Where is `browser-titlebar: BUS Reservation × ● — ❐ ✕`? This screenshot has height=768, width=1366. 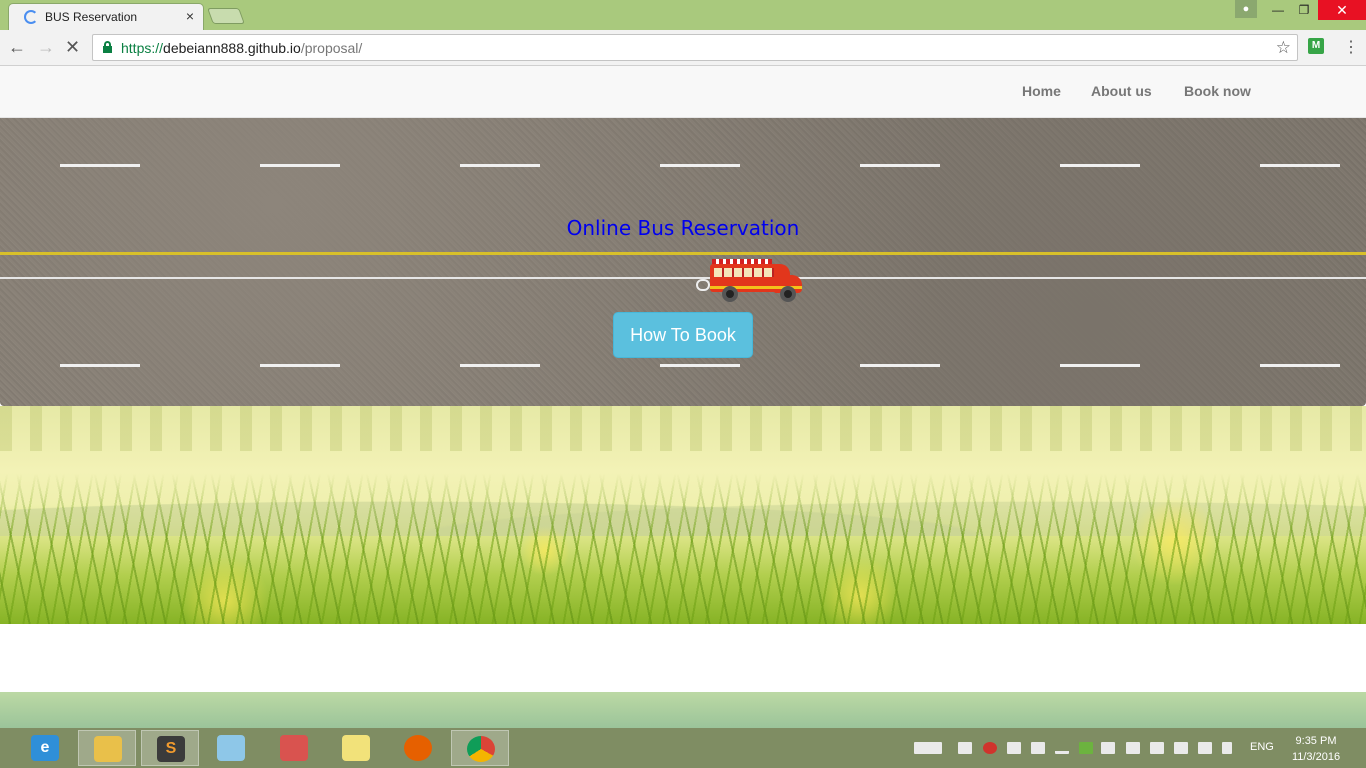
browser-titlebar: BUS Reservation × ● — ❐ ✕ is located at coordinates (683, 15).